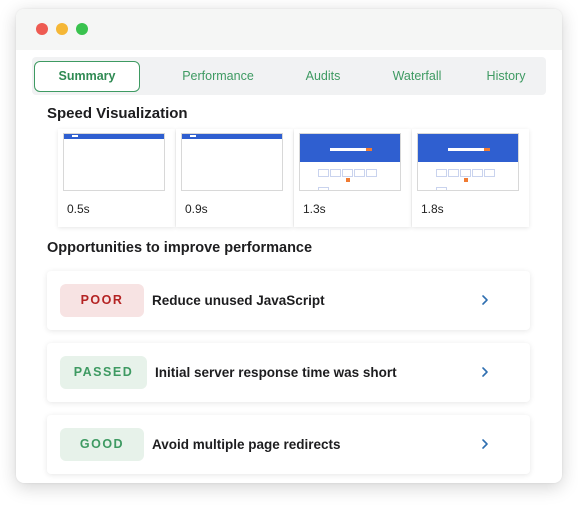  Describe the element at coordinates (506, 76) in the screenshot. I see `tab-history: History` at that location.